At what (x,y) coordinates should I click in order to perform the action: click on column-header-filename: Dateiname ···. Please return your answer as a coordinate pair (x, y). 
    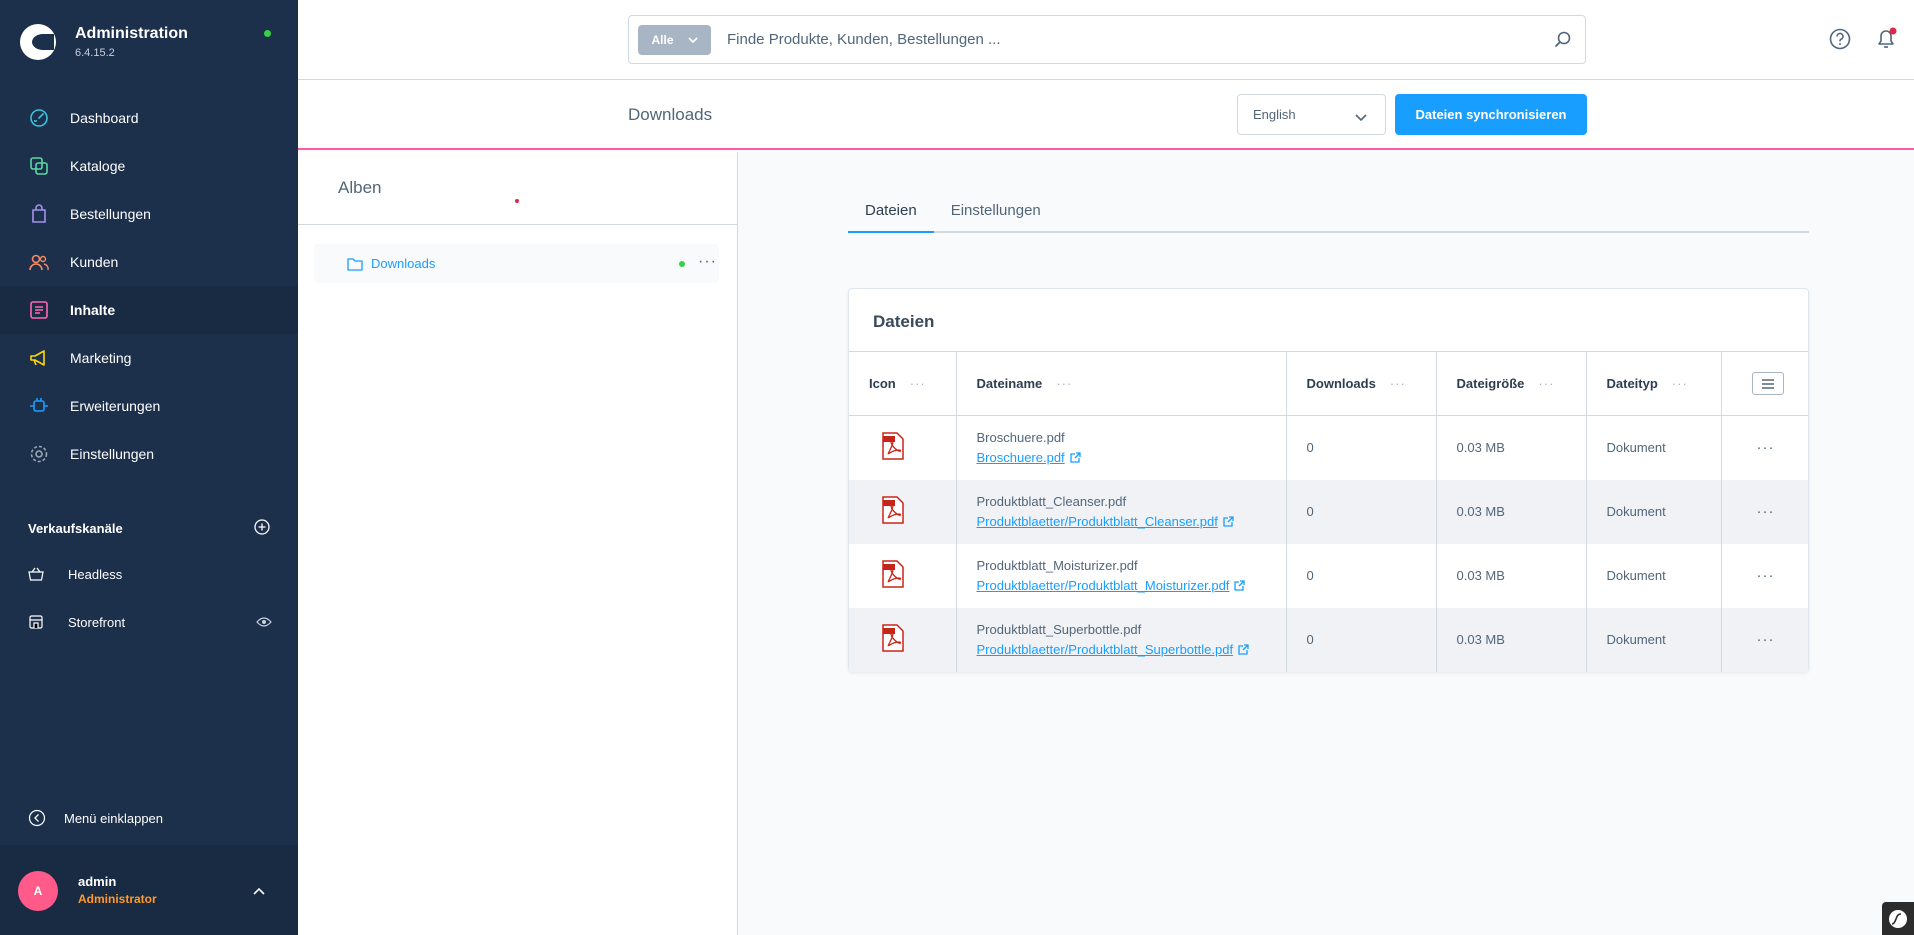
    Looking at the image, I should click on (1121, 383).